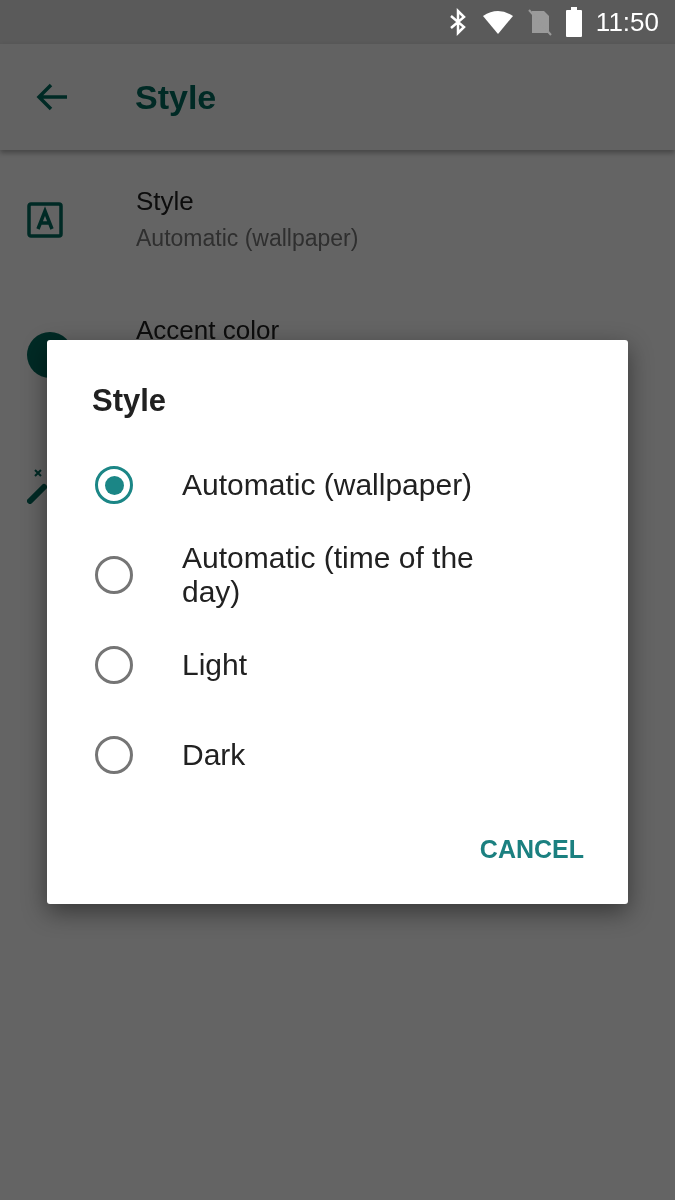 This screenshot has height=1200, width=675. What do you see at coordinates (497, 22) in the screenshot?
I see `wifi-icon` at bounding box center [497, 22].